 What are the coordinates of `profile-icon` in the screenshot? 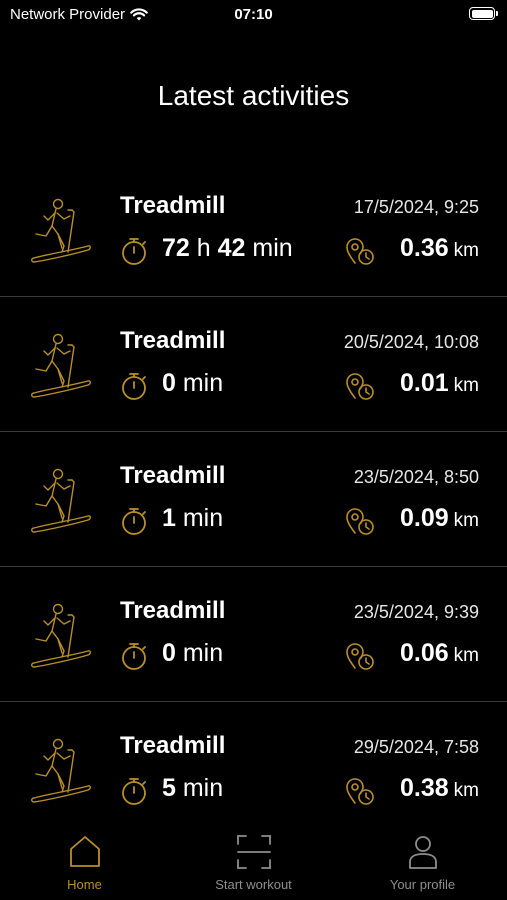 It's located at (422, 852).